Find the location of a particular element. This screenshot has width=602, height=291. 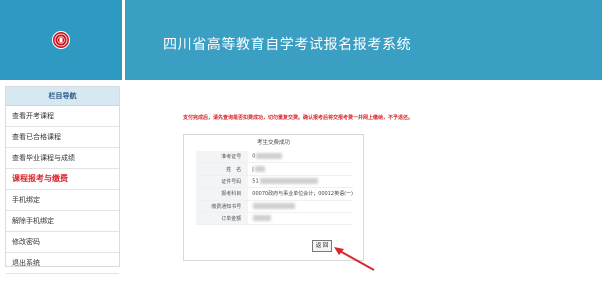

sidebar-item-unbind-phone: 解除手机绑定 is located at coordinates (62, 221).